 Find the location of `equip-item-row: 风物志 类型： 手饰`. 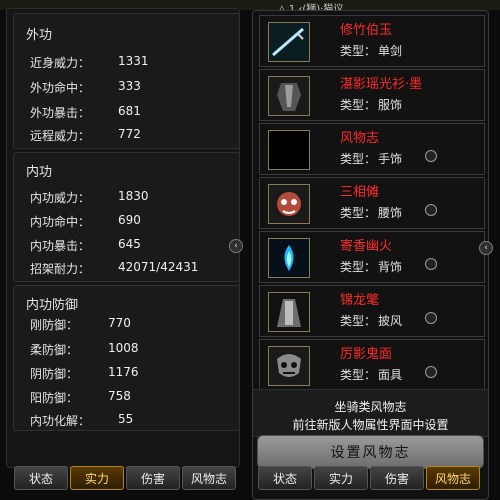

equip-item-row: 风物志 类型： 手饰 is located at coordinates (372, 149).